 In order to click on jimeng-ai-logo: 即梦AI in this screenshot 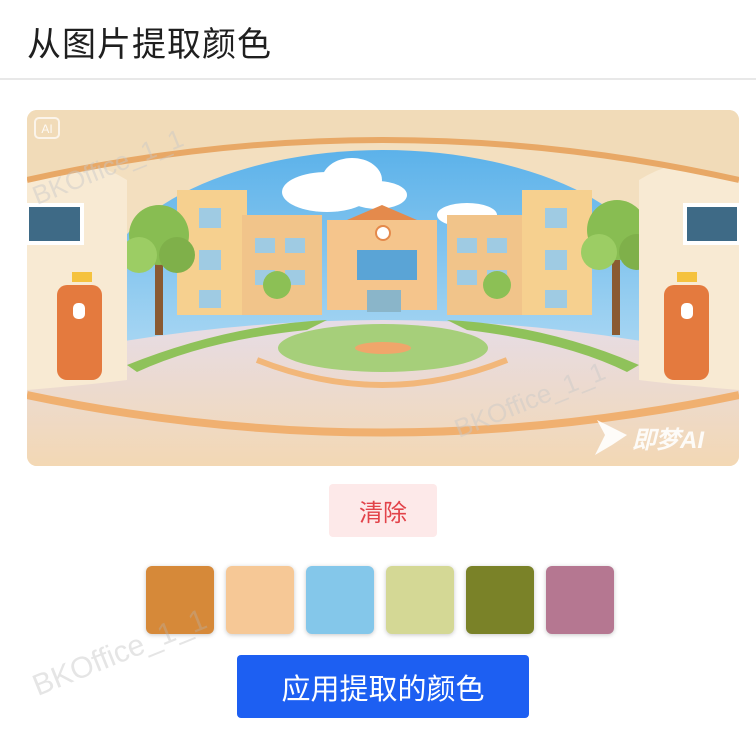, I will do `click(668, 440)`.